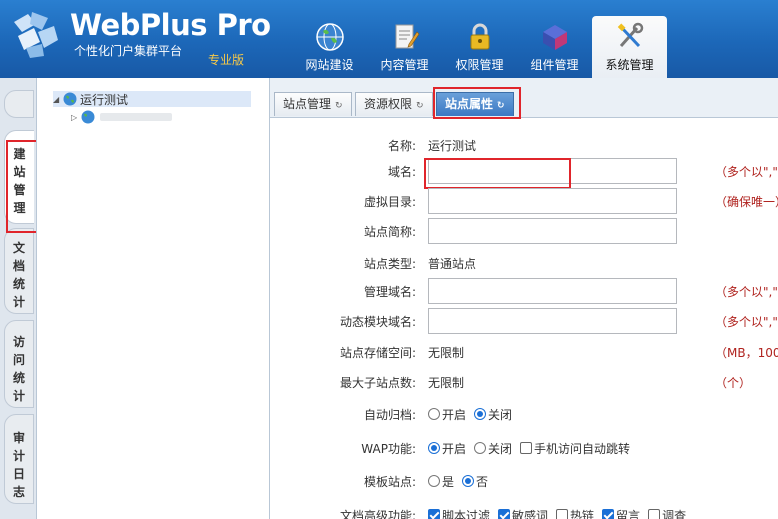 The height and width of the screenshot is (519, 778). Describe the element at coordinates (667, 513) in the screenshot. I see `adv-survey-option: 调查` at that location.